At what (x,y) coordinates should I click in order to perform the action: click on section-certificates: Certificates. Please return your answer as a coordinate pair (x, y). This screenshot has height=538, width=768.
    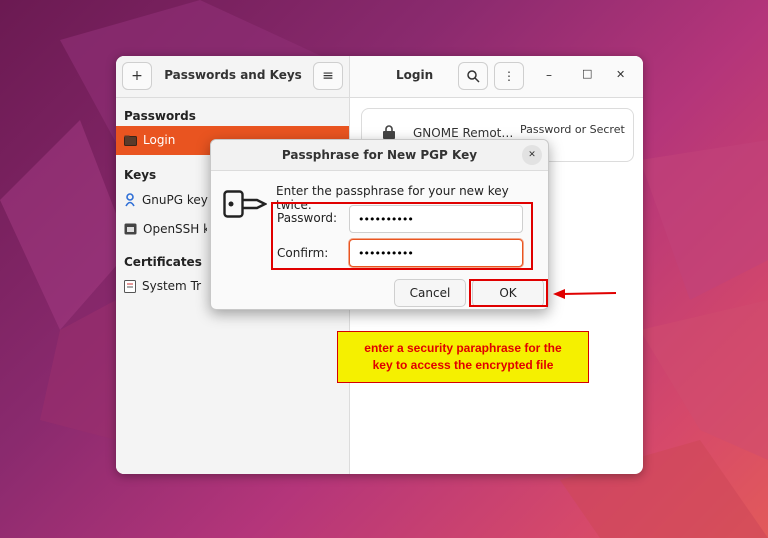
    Looking at the image, I should click on (163, 262).